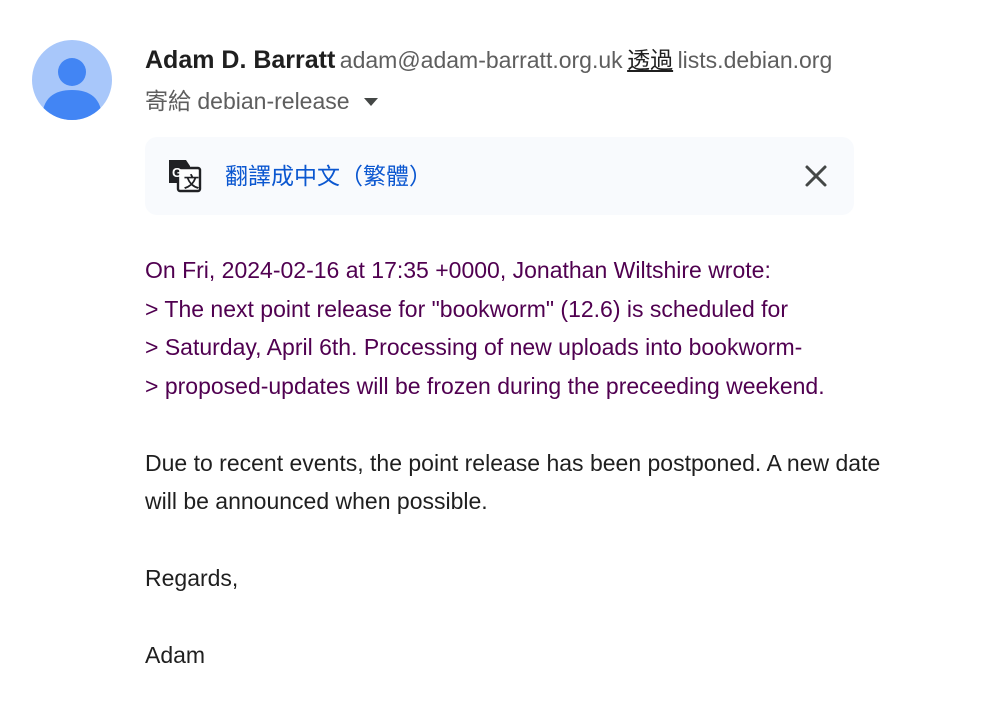 The image size is (1000, 704). Describe the element at coordinates (650, 60) in the screenshot. I see `via-link: 透過` at that location.